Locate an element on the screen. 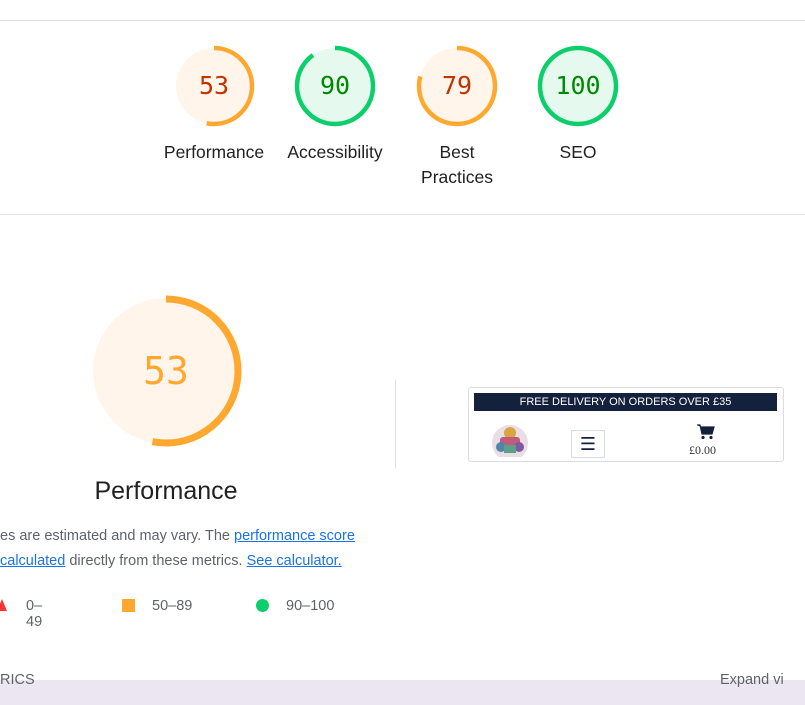  description-text: directly from these metrics. is located at coordinates (156, 561).